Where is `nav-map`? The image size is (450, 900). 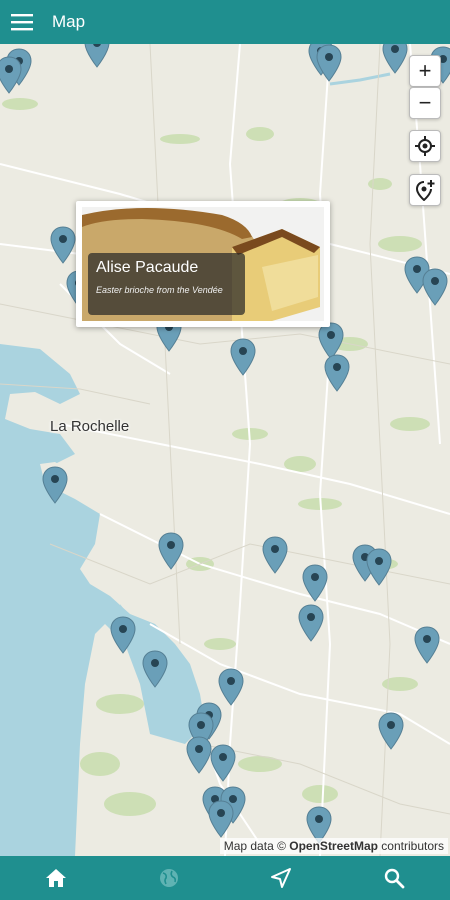 nav-map is located at coordinates (169, 878).